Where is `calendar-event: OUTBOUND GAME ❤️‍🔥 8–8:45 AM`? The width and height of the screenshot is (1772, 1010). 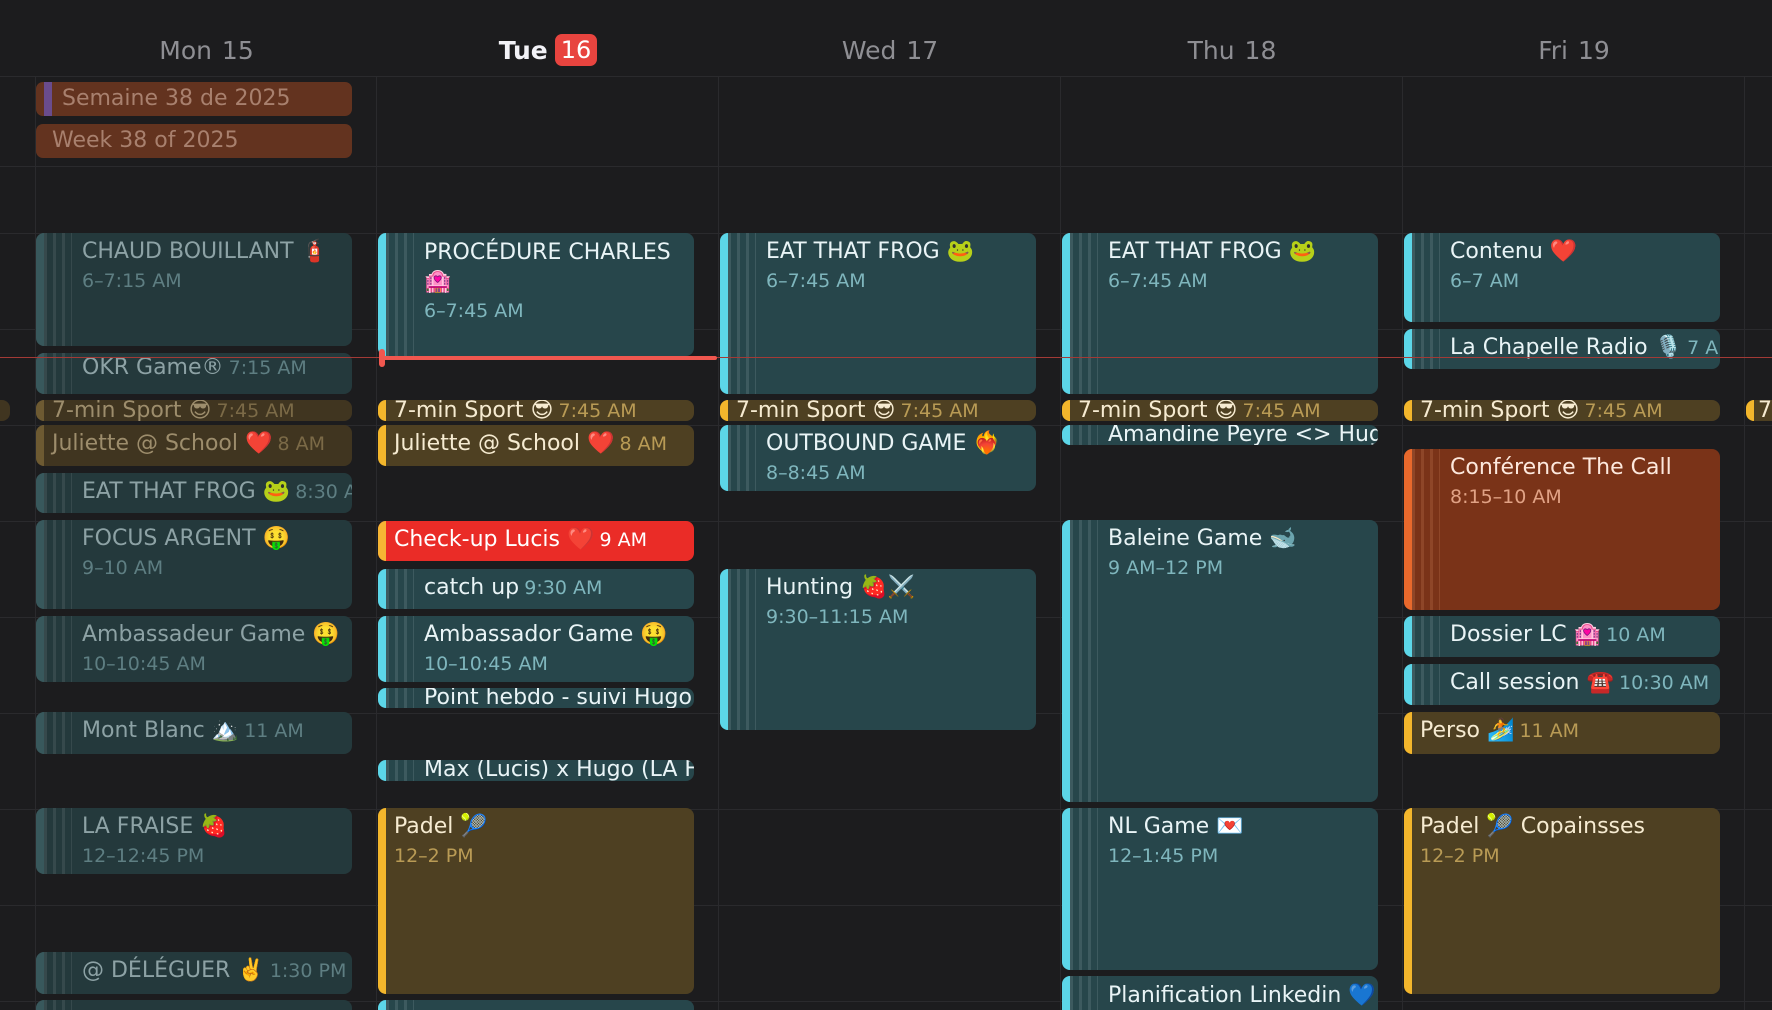
calendar-event: OUTBOUND GAME ❤️‍🔥 8–8:45 AM is located at coordinates (878, 458).